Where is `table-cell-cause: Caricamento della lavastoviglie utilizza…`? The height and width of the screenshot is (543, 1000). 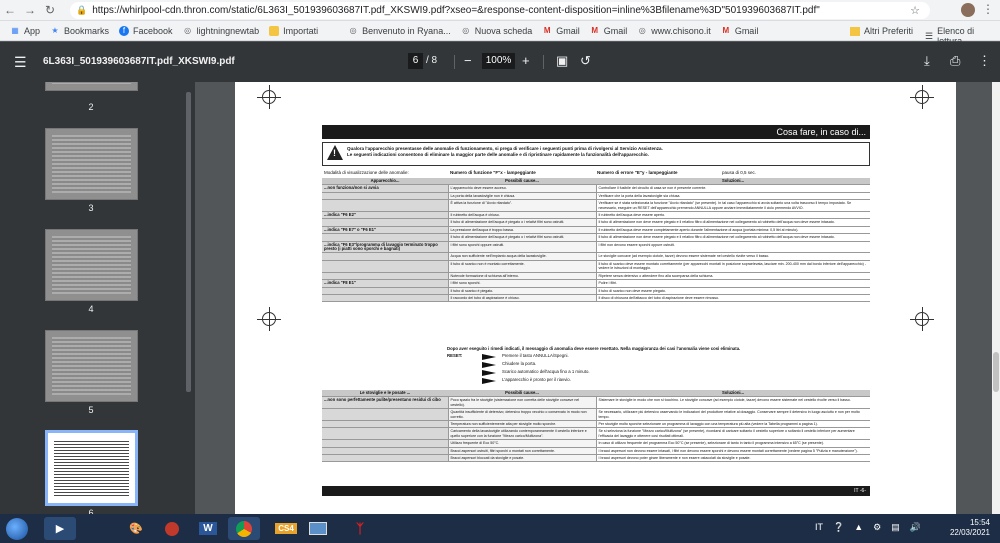
table-cell-cause: Caricamento della lavastoviglie utilizza… is located at coordinates (522, 434).